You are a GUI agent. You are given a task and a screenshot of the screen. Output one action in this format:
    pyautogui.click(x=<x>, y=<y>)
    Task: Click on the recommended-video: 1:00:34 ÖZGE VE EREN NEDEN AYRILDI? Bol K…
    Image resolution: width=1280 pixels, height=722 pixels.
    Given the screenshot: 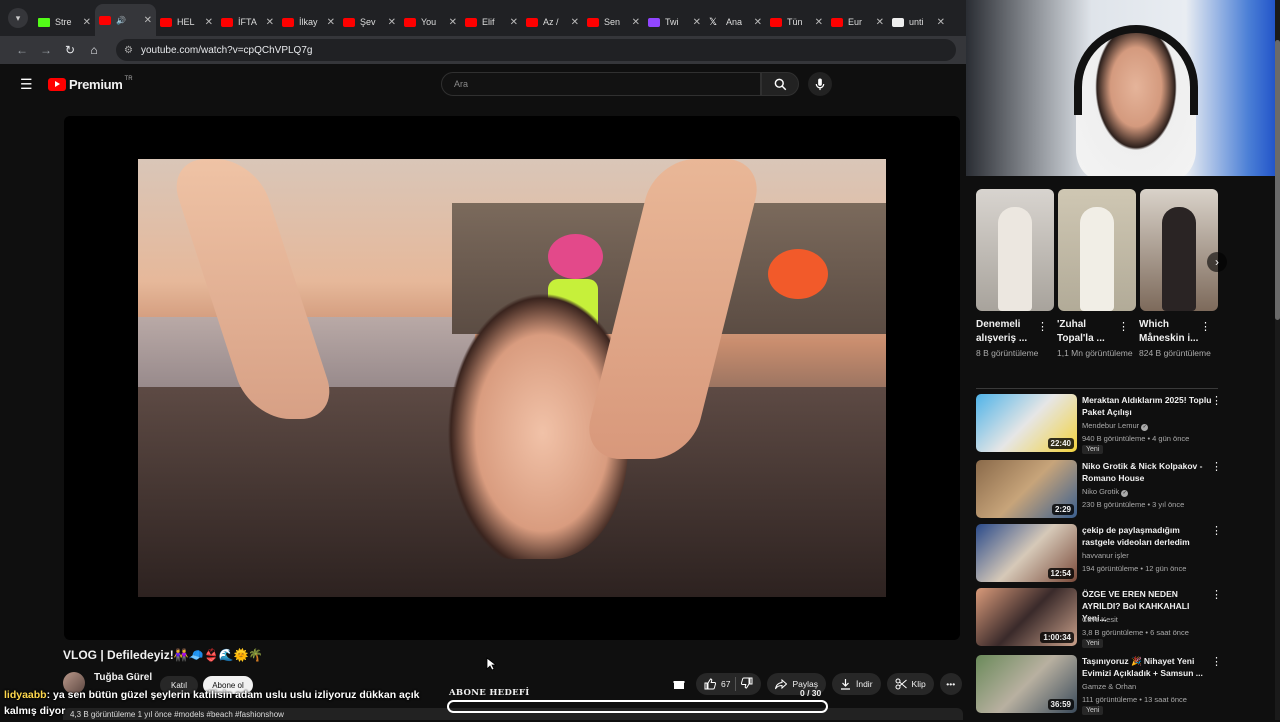 What is the action you would take?
    pyautogui.click(x=1101, y=618)
    